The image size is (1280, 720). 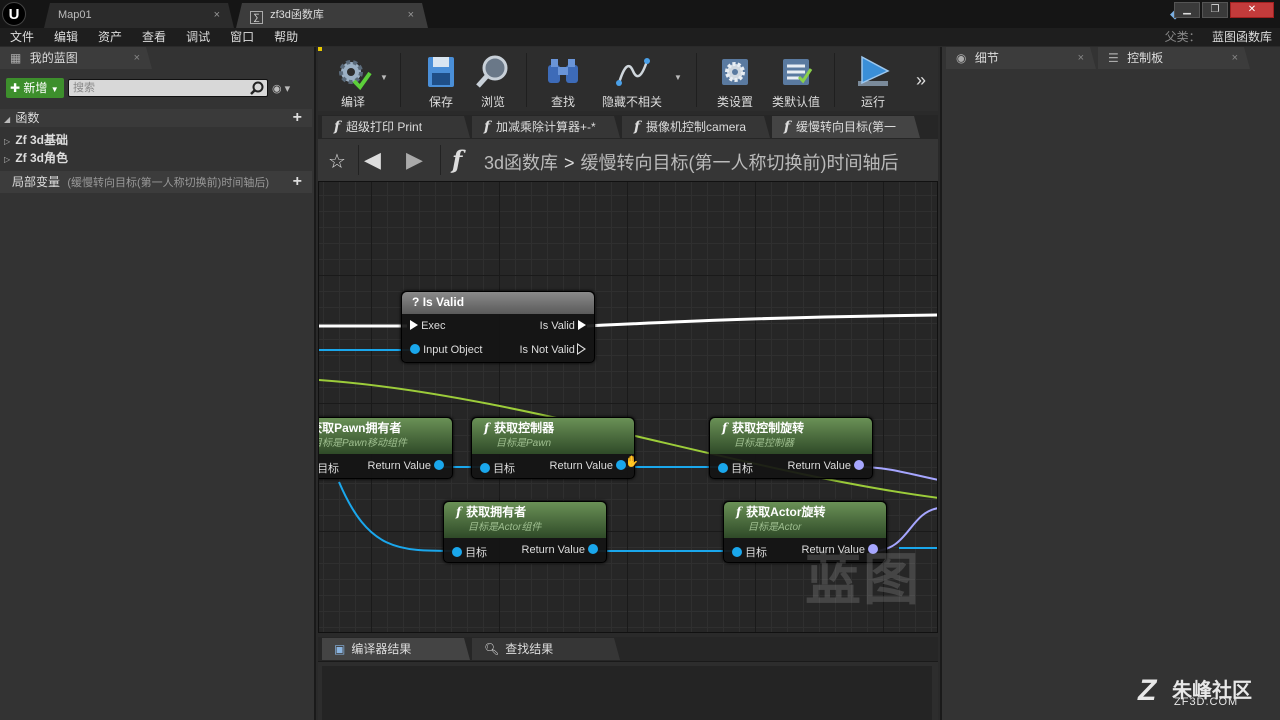 I want to click on doc-tab-map01: Map01 ×, so click(x=139, y=15).